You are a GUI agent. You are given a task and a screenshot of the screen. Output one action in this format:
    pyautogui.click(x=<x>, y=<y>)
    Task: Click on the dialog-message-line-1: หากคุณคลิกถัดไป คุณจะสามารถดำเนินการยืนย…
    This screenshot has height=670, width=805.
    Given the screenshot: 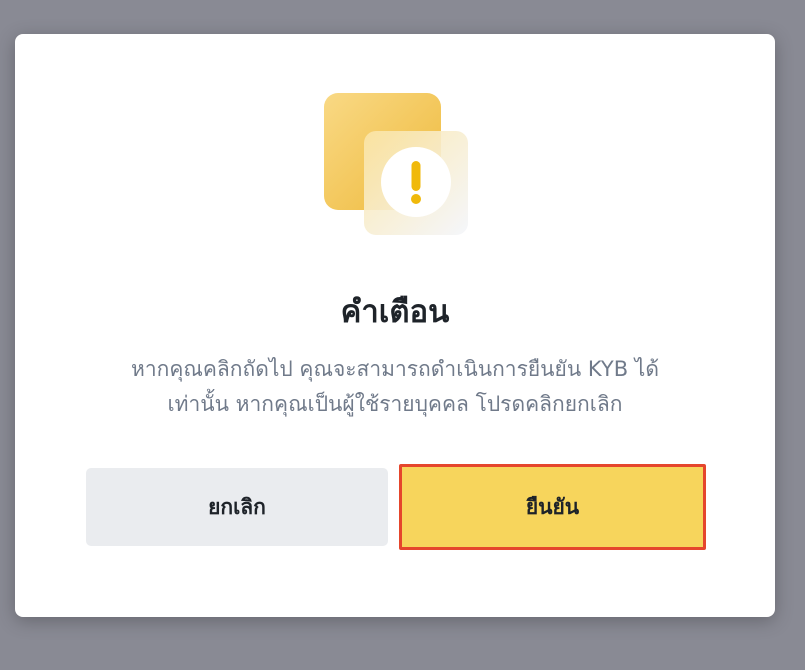 What is the action you would take?
    pyautogui.click(x=394, y=369)
    